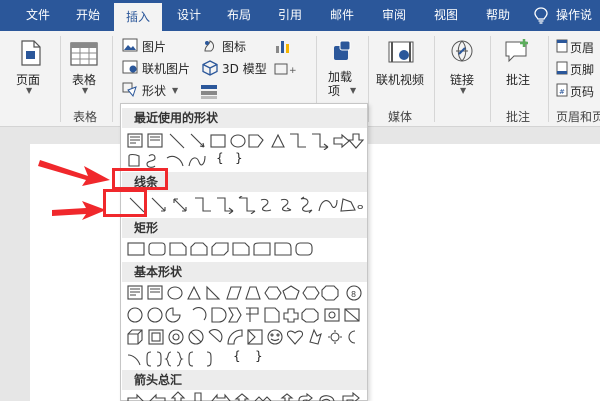 Image resolution: width=600 pixels, height=401 pixels. Describe the element at coordinates (125, 203) in the screenshot. I see `callout-box-line-shape` at that location.